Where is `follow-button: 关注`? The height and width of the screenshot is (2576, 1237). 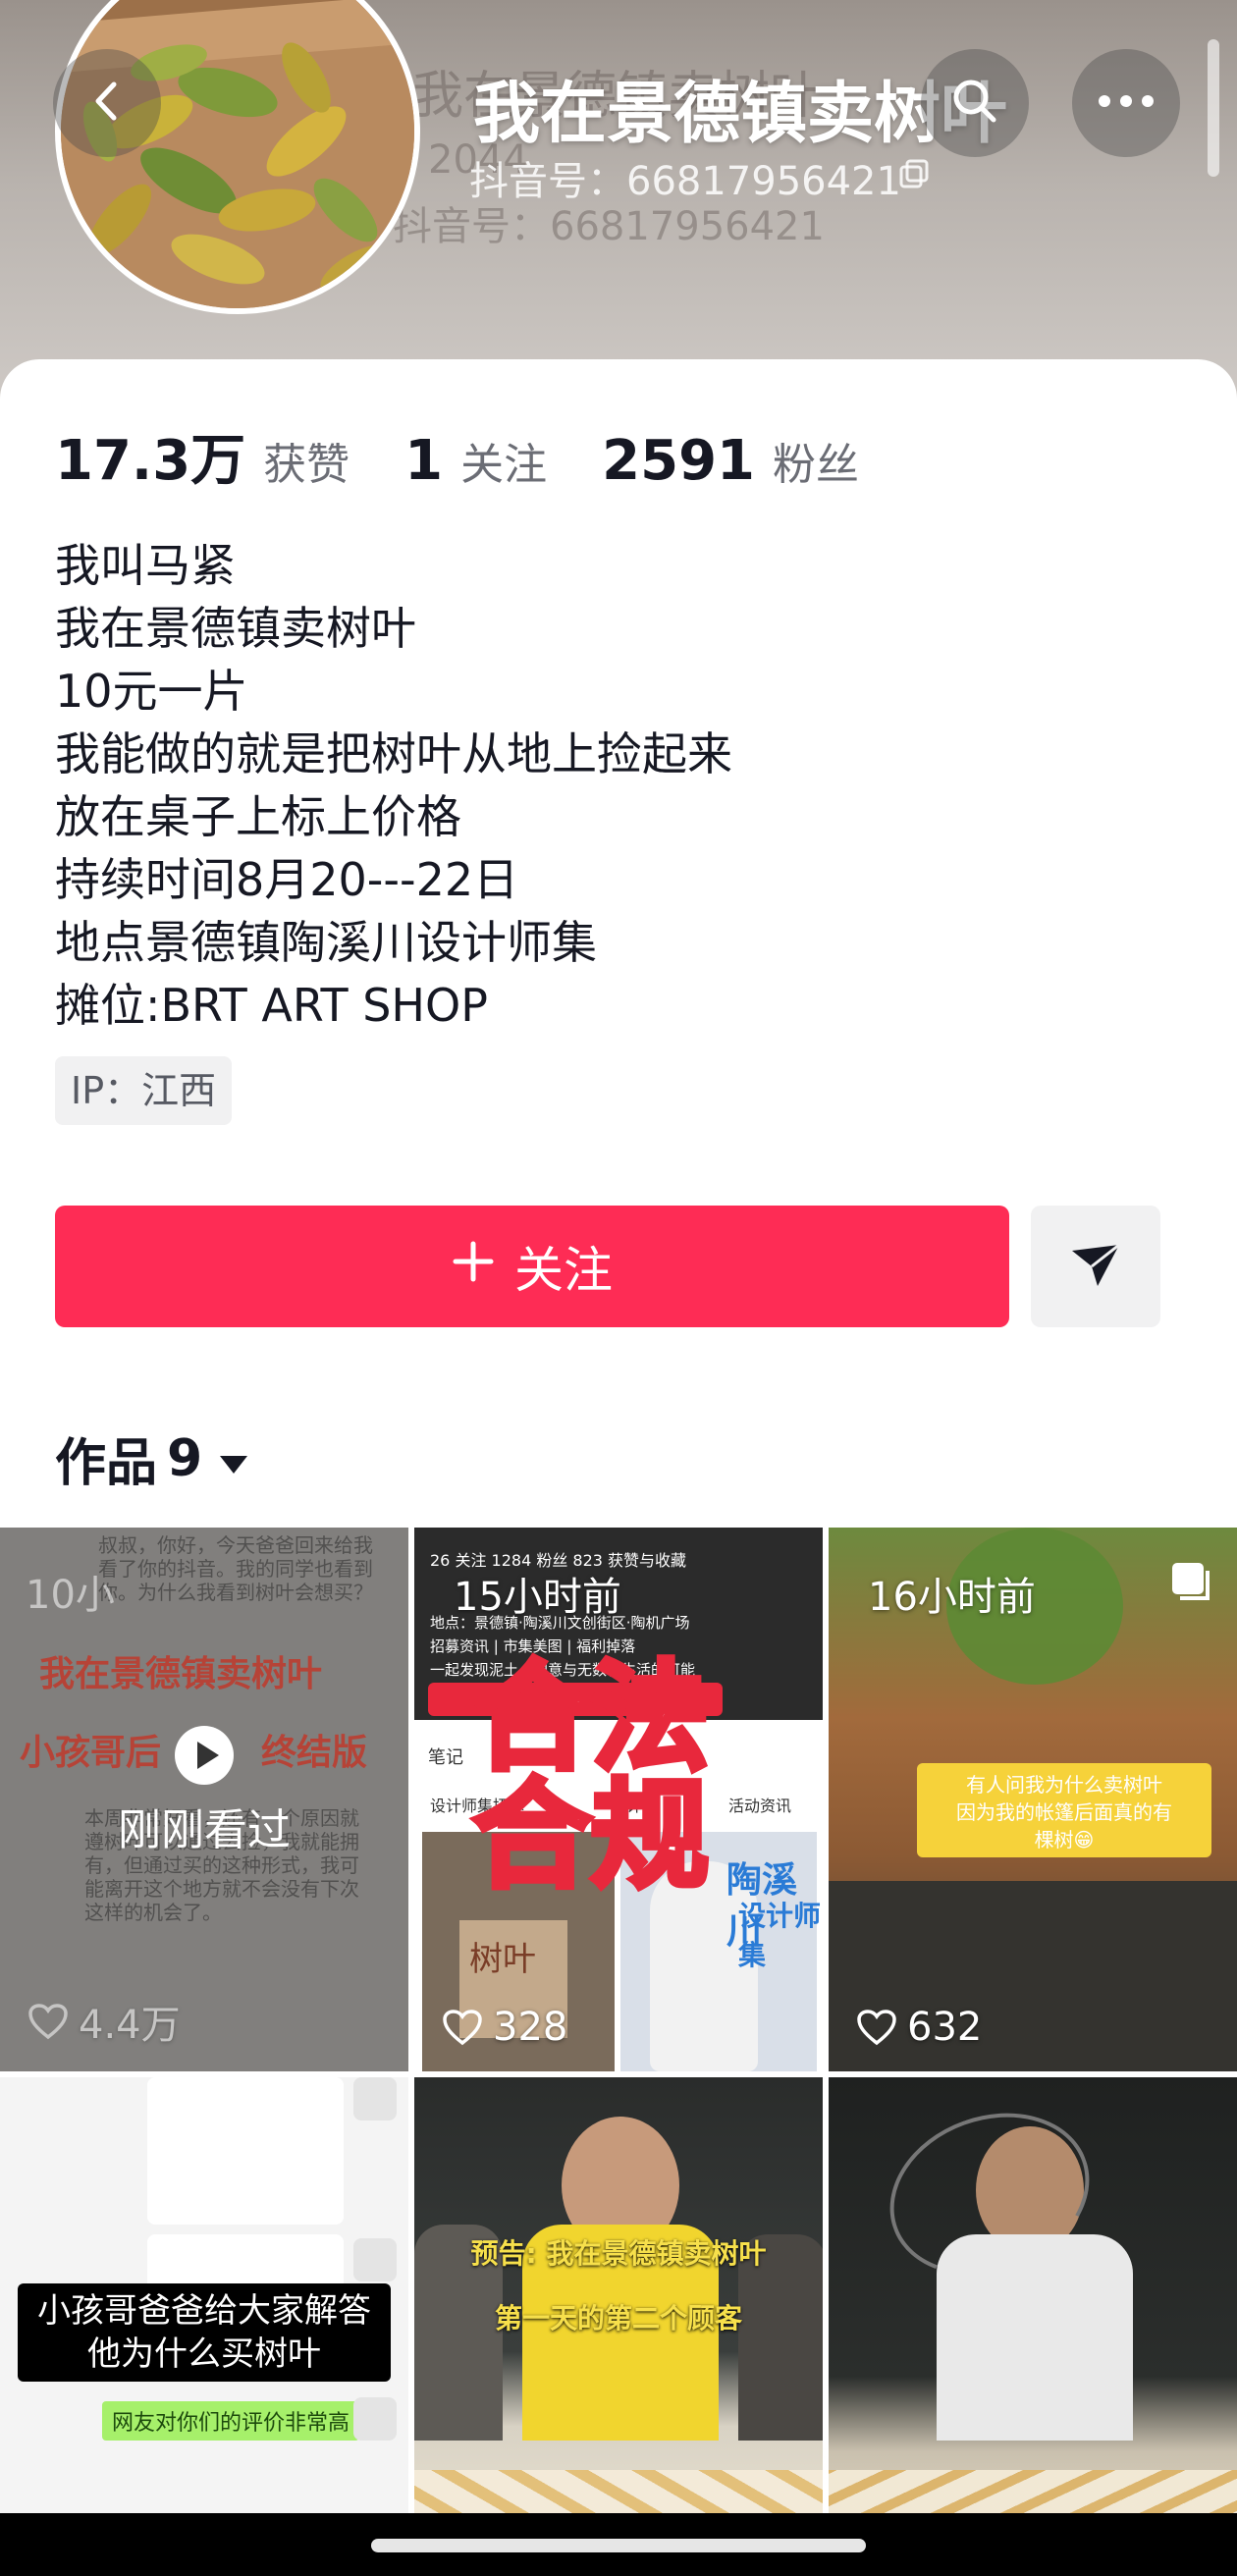
follow-button: 关注 is located at coordinates (532, 1266).